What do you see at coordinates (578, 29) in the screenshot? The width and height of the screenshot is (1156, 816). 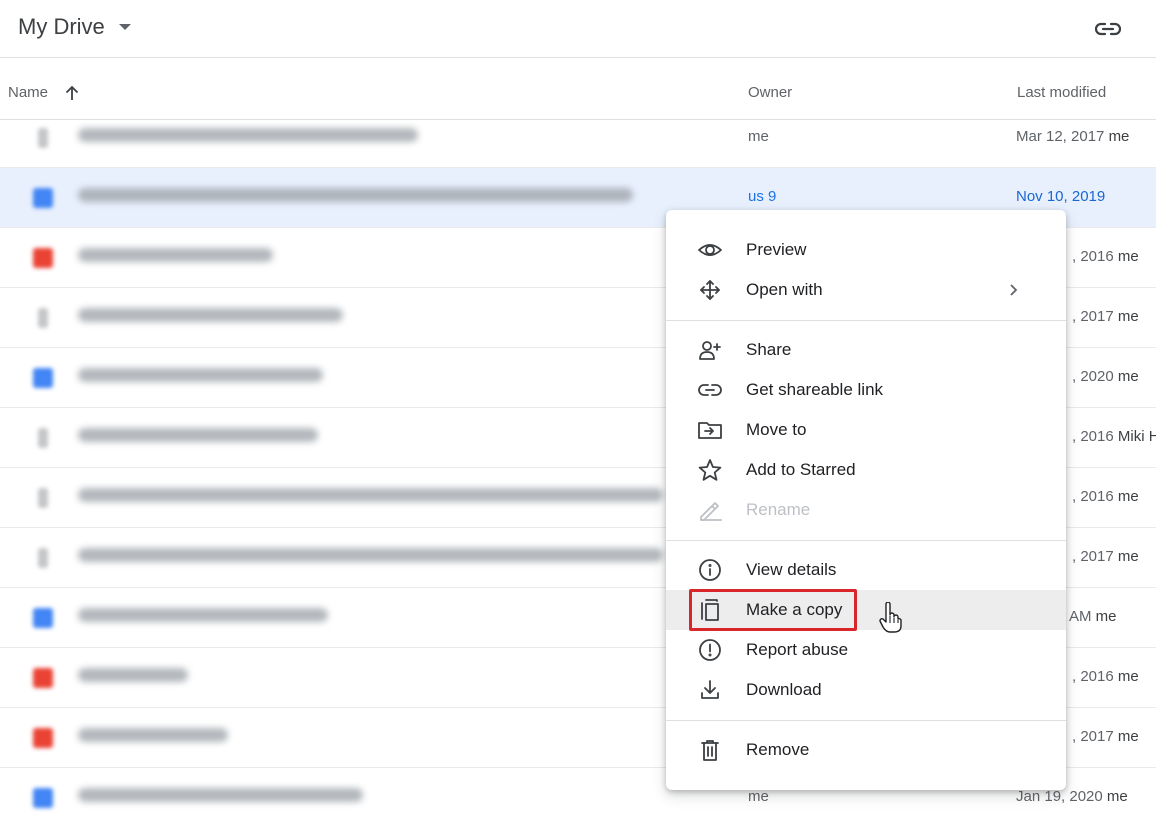 I see `drive-header: My Drive` at bounding box center [578, 29].